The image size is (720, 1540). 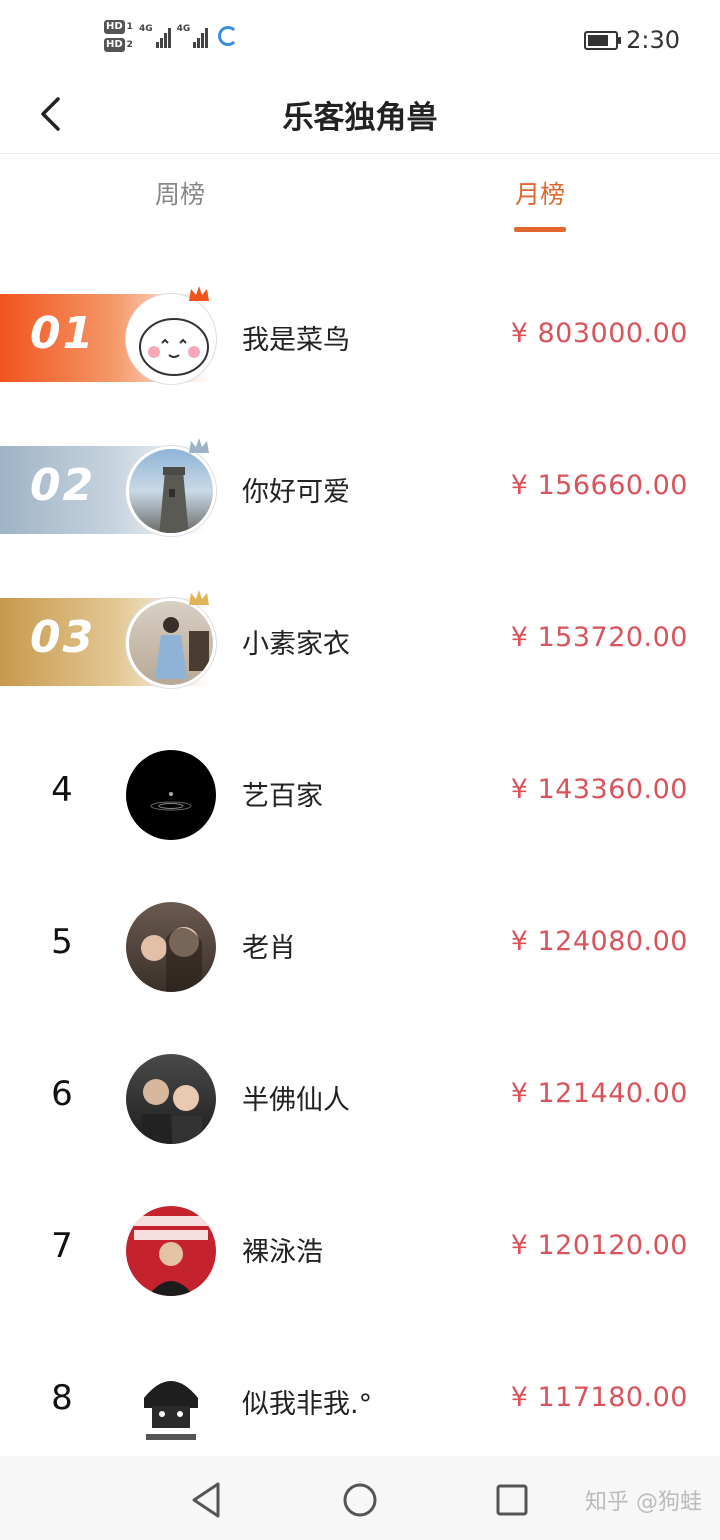 I want to click on ranking-row: 7 裸泳浩 ¥ 120120.00, so click(x=360, y=1250).